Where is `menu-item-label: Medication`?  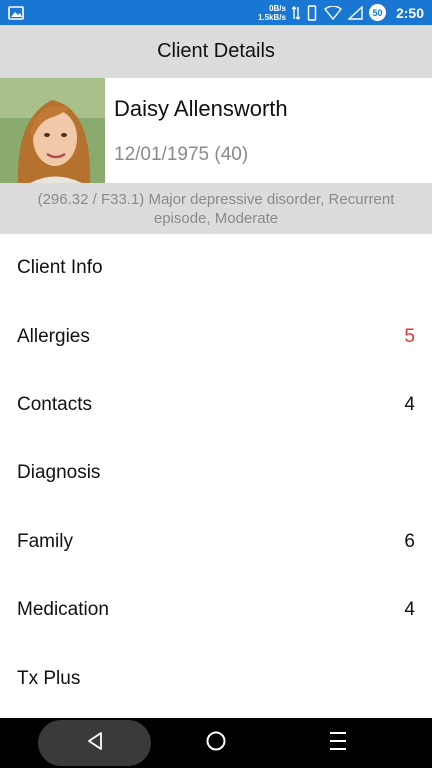 menu-item-label: Medication is located at coordinates (63, 610).